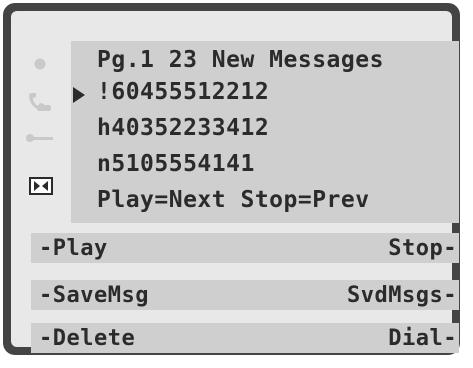 The height and width of the screenshot is (368, 473). I want to click on saved-messages-softkey: SvdMsgs-, so click(402, 295).